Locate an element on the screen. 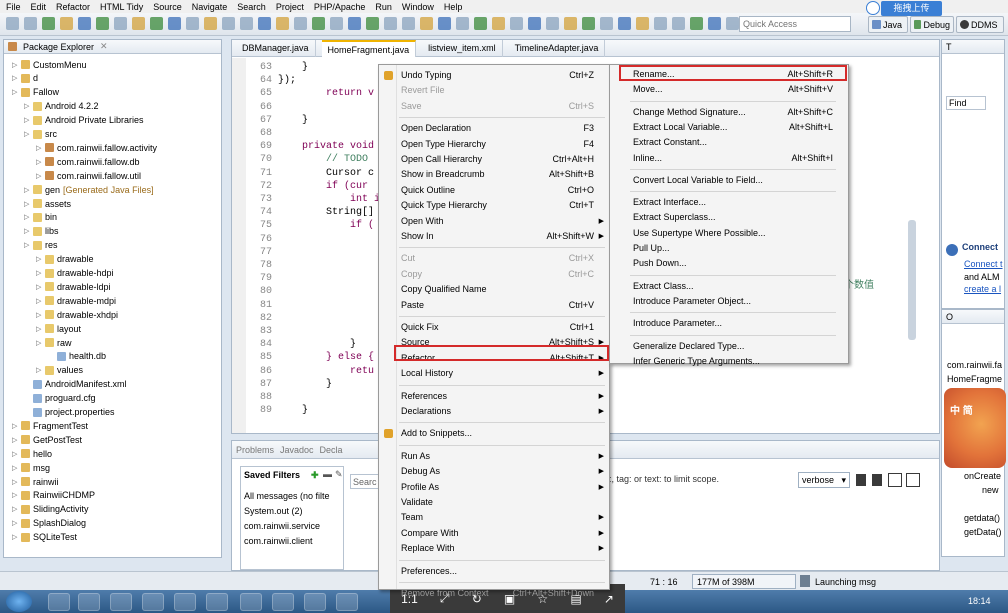 The image size is (1008, 613). tree-item: ▷ com.rainwii.fallow.util is located at coordinates (88, 175).